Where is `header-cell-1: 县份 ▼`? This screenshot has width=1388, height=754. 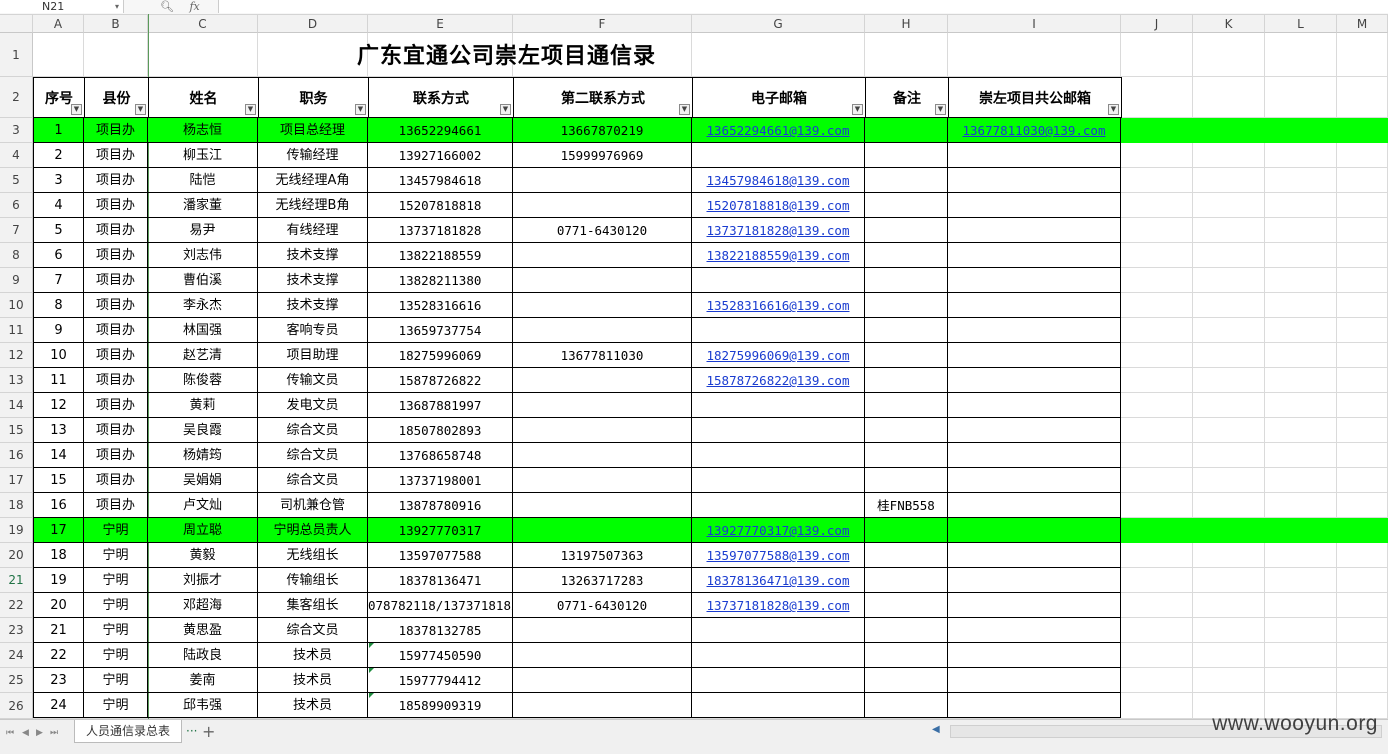
header-cell-1: 县份 ▼ is located at coordinates (116, 97).